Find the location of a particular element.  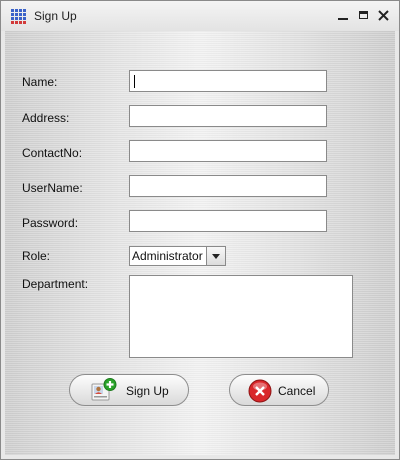

role-selected-value: Administrator is located at coordinates (167, 256).